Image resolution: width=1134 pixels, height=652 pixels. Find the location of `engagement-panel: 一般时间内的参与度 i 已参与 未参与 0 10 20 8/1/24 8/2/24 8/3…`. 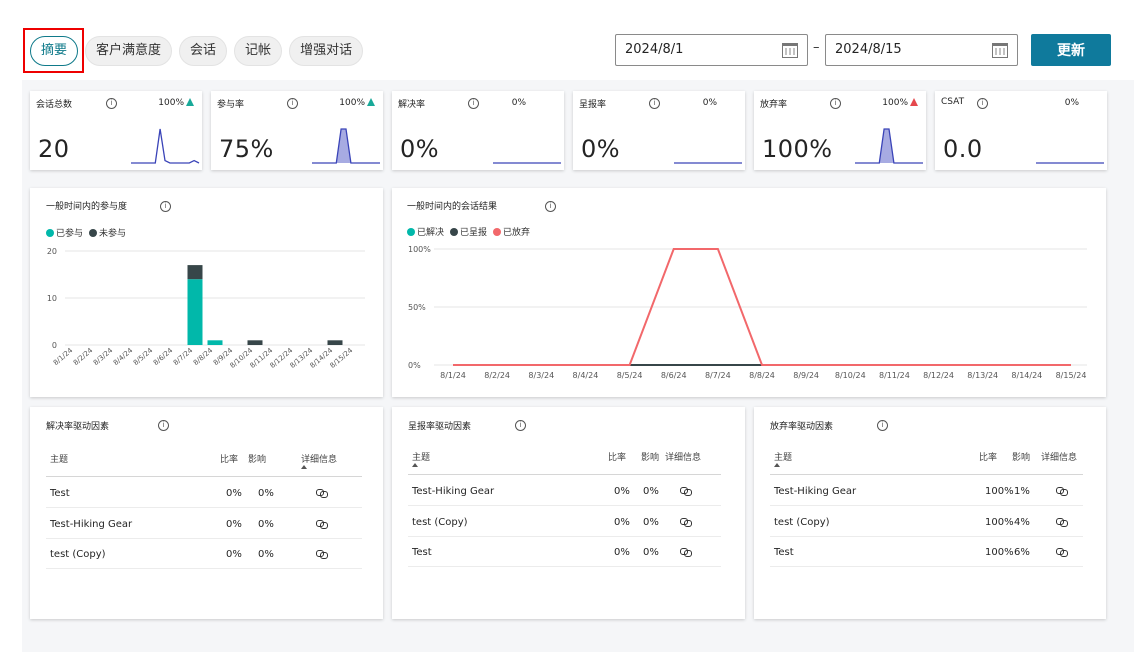

engagement-panel: 一般时间内的参与度 i 已参与 未参与 0 10 20 8/1/24 8/2/24 8/3… is located at coordinates (206, 292).